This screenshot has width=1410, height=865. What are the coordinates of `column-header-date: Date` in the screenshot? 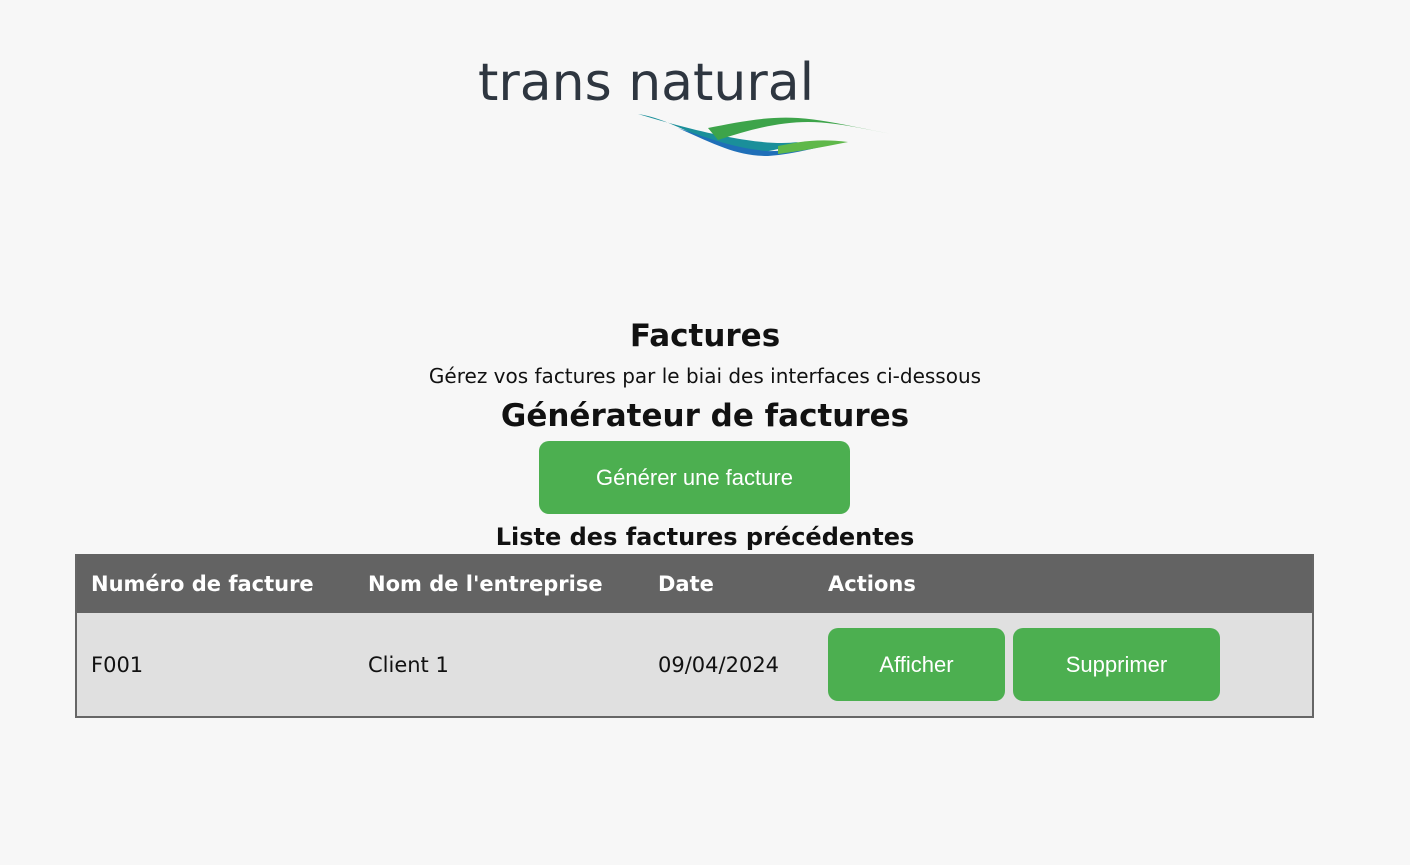 It's located at (686, 583).